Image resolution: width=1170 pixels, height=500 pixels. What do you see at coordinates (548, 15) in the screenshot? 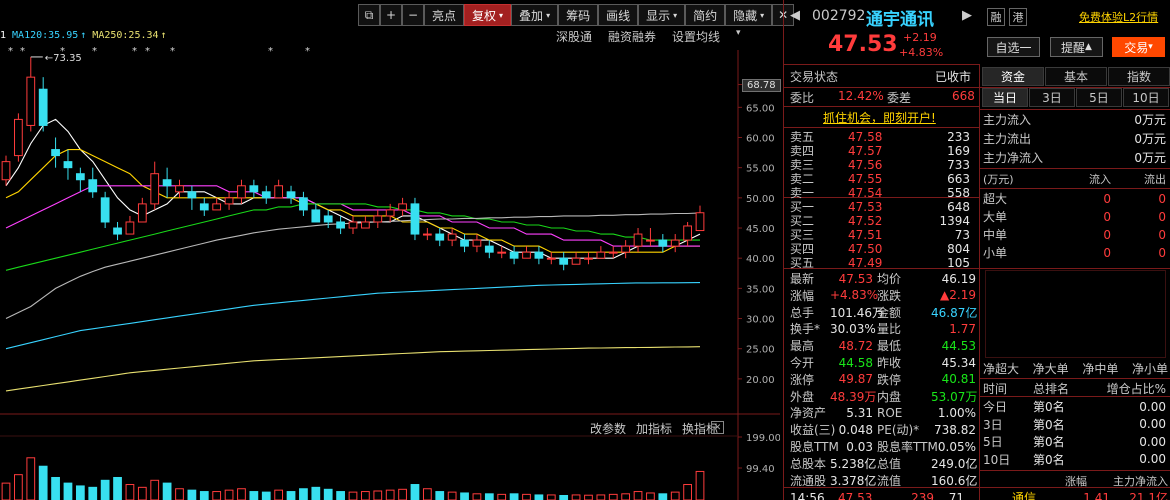
I see `chevron-down-icon: ▾` at bounding box center [548, 15].